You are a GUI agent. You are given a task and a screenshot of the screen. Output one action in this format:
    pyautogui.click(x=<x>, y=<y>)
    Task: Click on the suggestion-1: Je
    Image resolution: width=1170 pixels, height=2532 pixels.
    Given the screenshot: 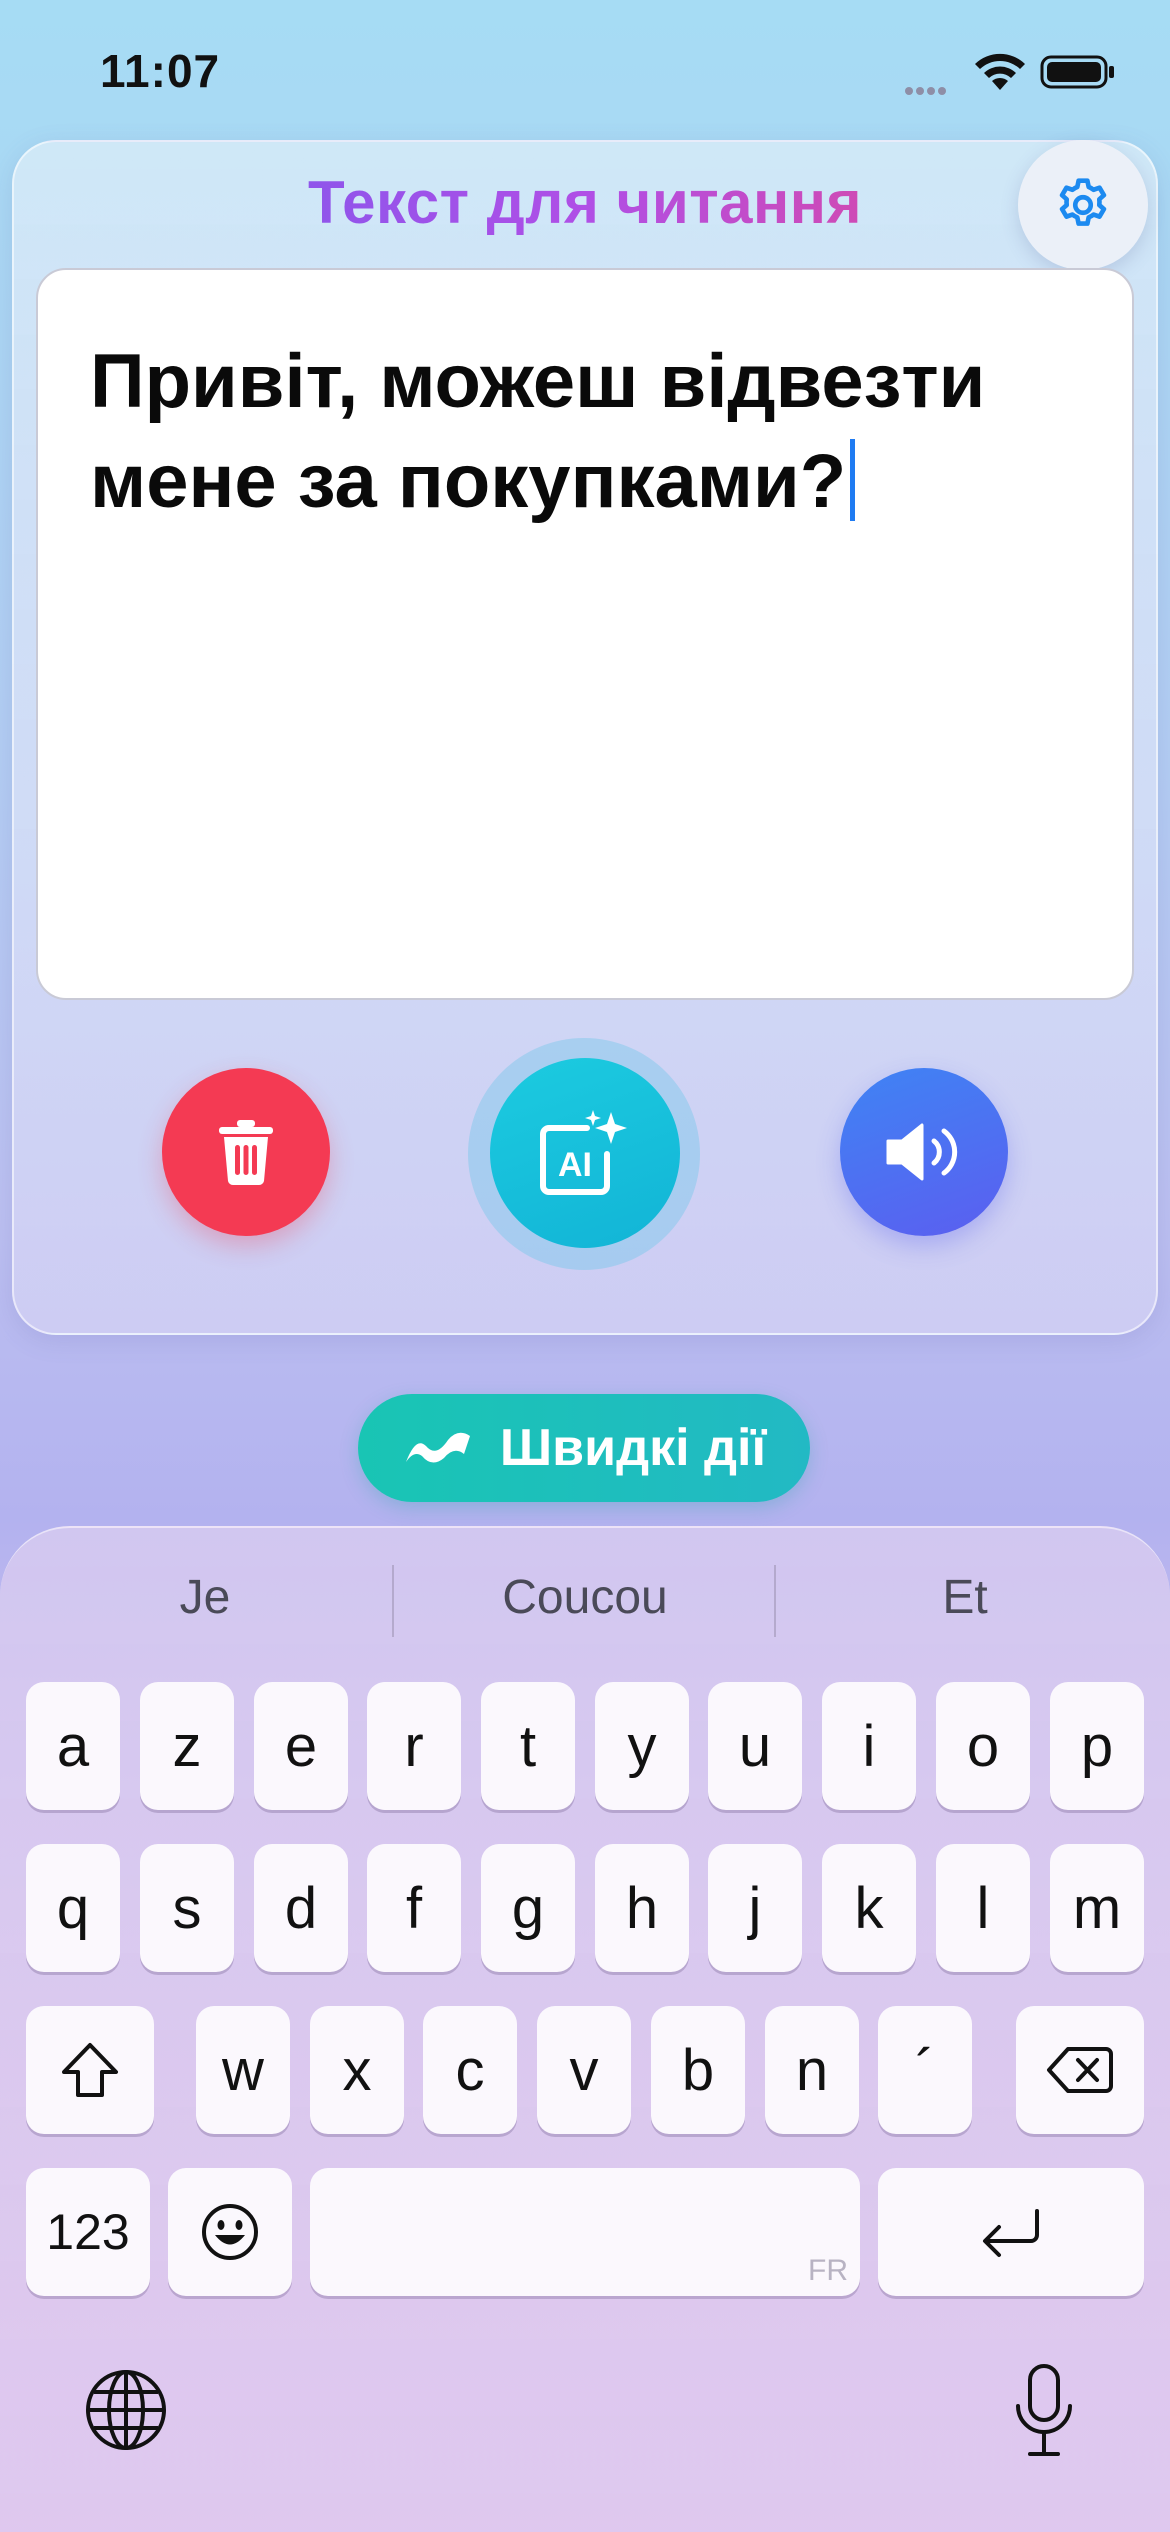 What is the action you would take?
    pyautogui.click(x=205, y=1597)
    